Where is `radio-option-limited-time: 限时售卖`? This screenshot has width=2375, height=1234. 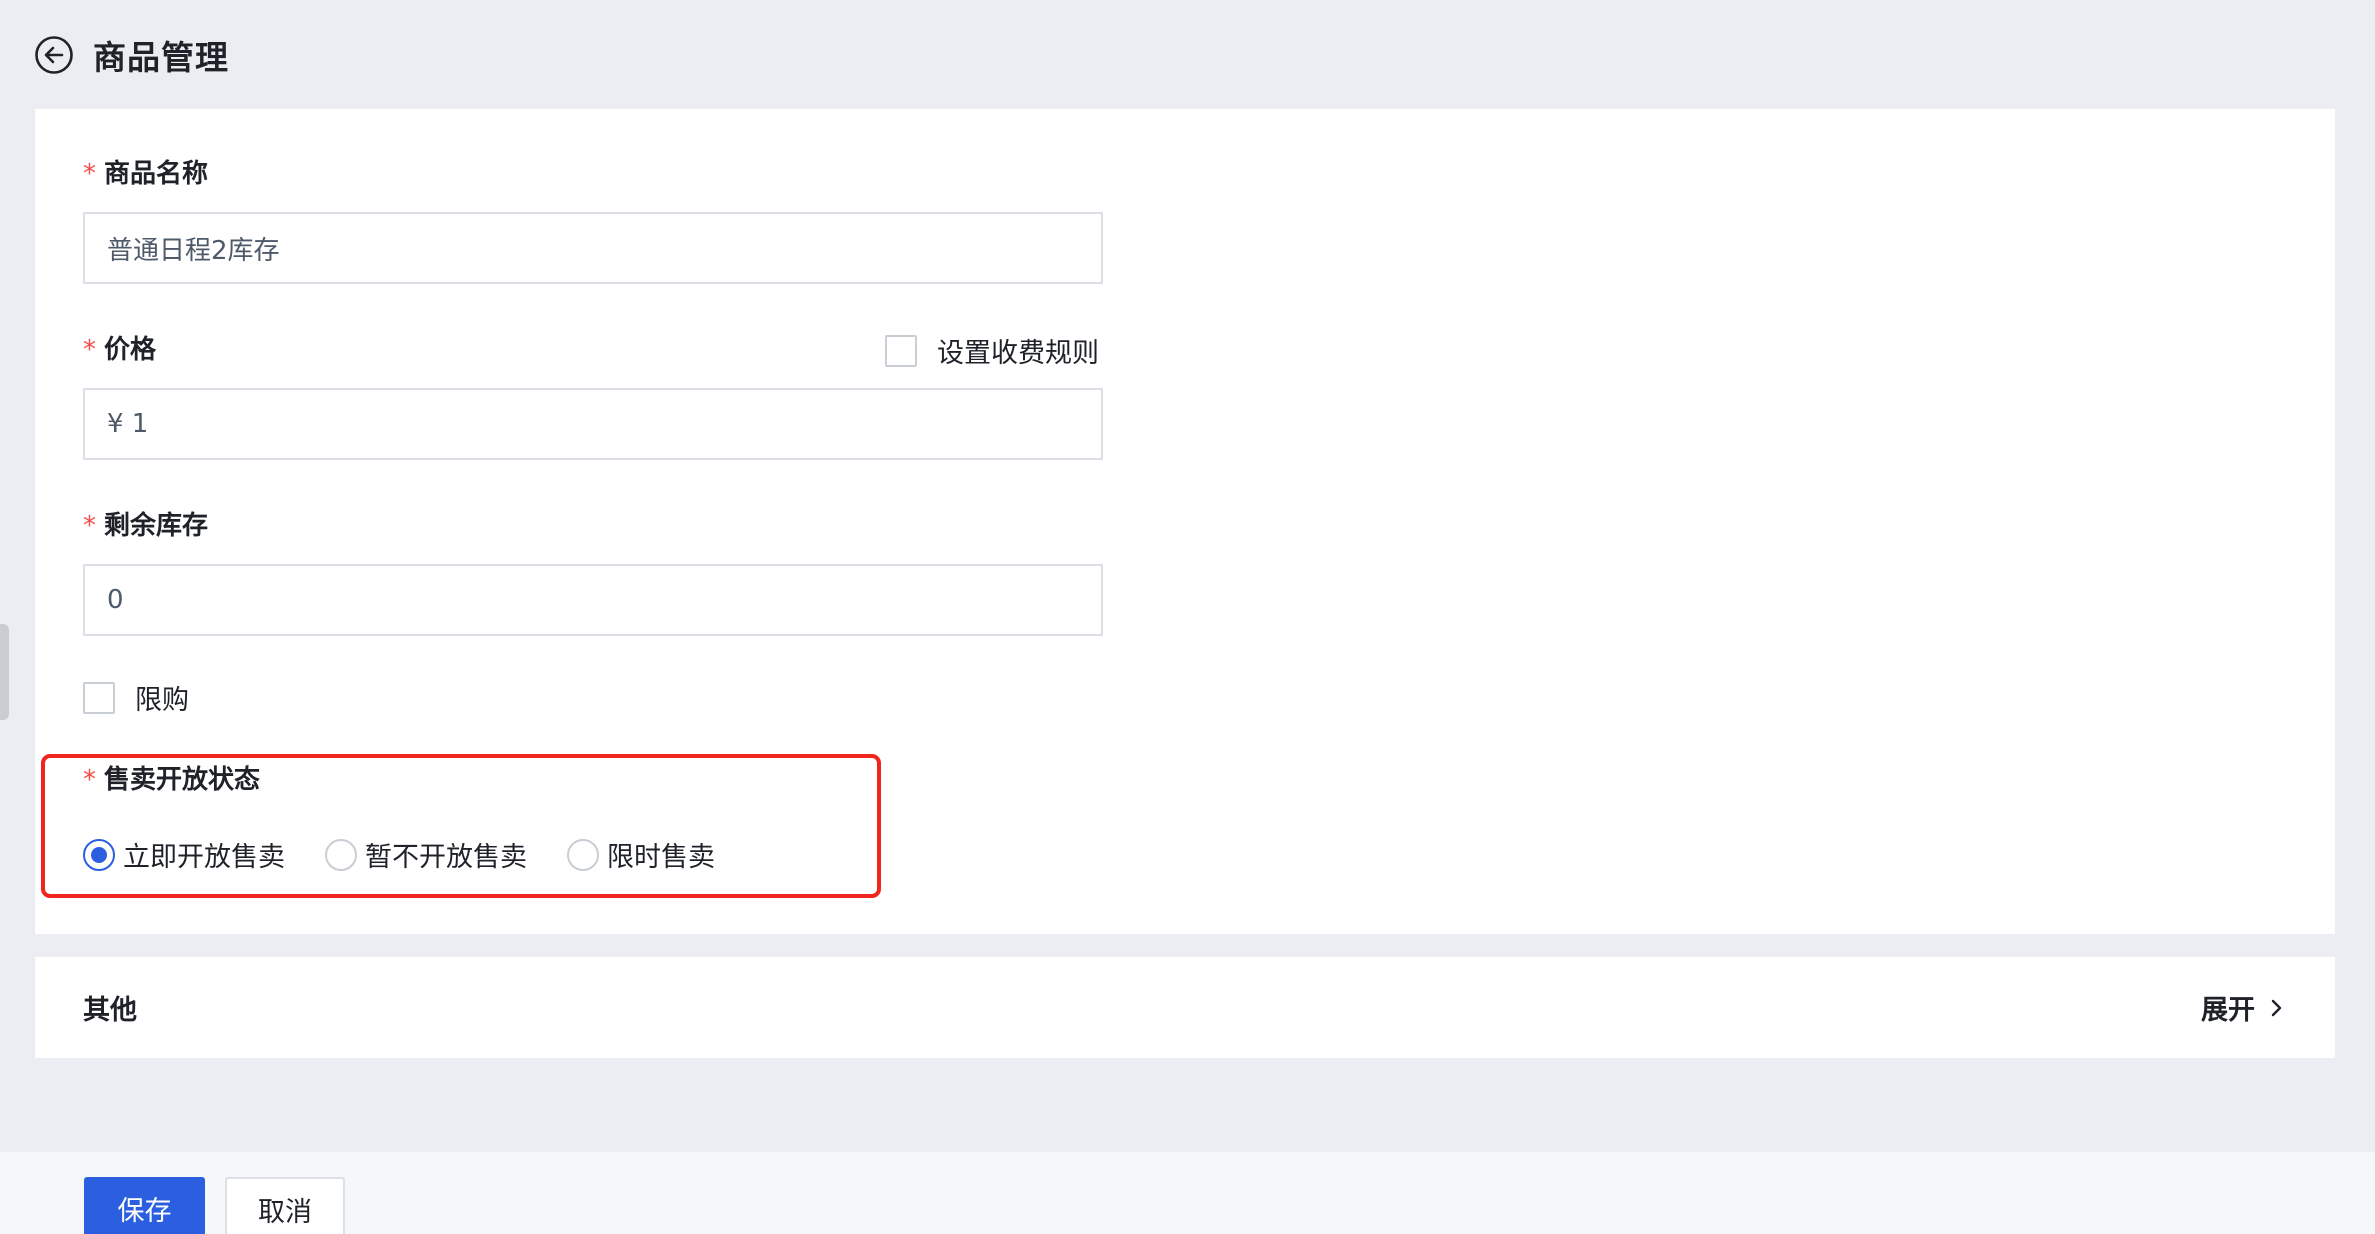
radio-option-limited-time: 限时售卖 is located at coordinates (641, 854).